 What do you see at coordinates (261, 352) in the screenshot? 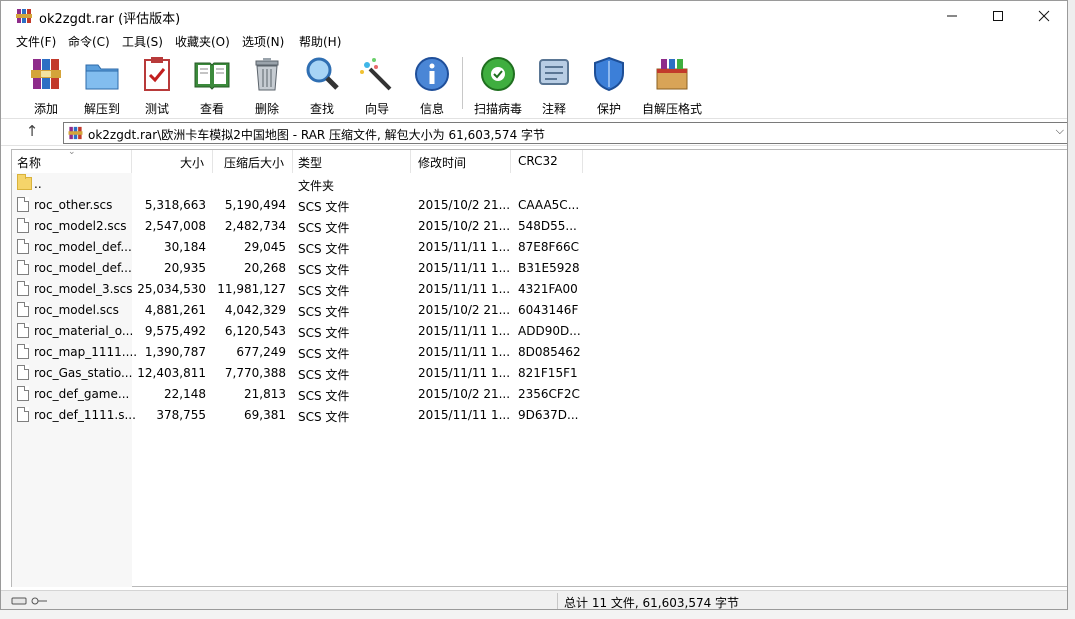
I see `file-packed-size: 677,249` at bounding box center [261, 352].